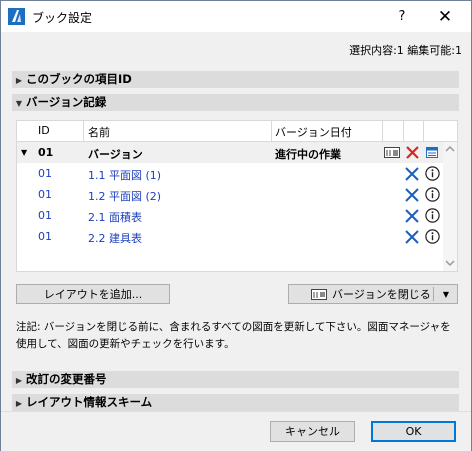  What do you see at coordinates (99, 132) in the screenshot?
I see `header-name: 名前` at bounding box center [99, 132].